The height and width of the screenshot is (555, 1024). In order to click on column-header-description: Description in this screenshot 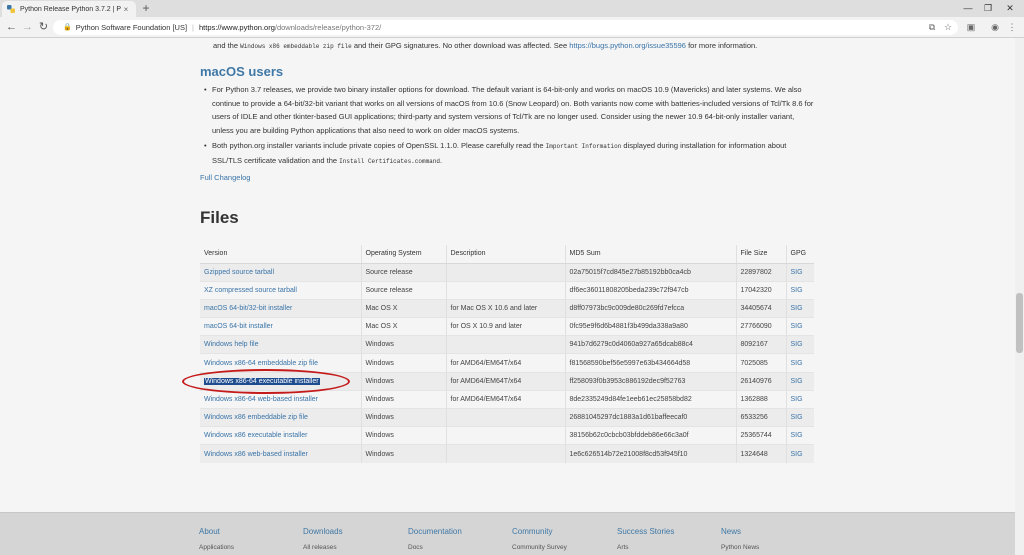, I will do `click(505, 254)`.